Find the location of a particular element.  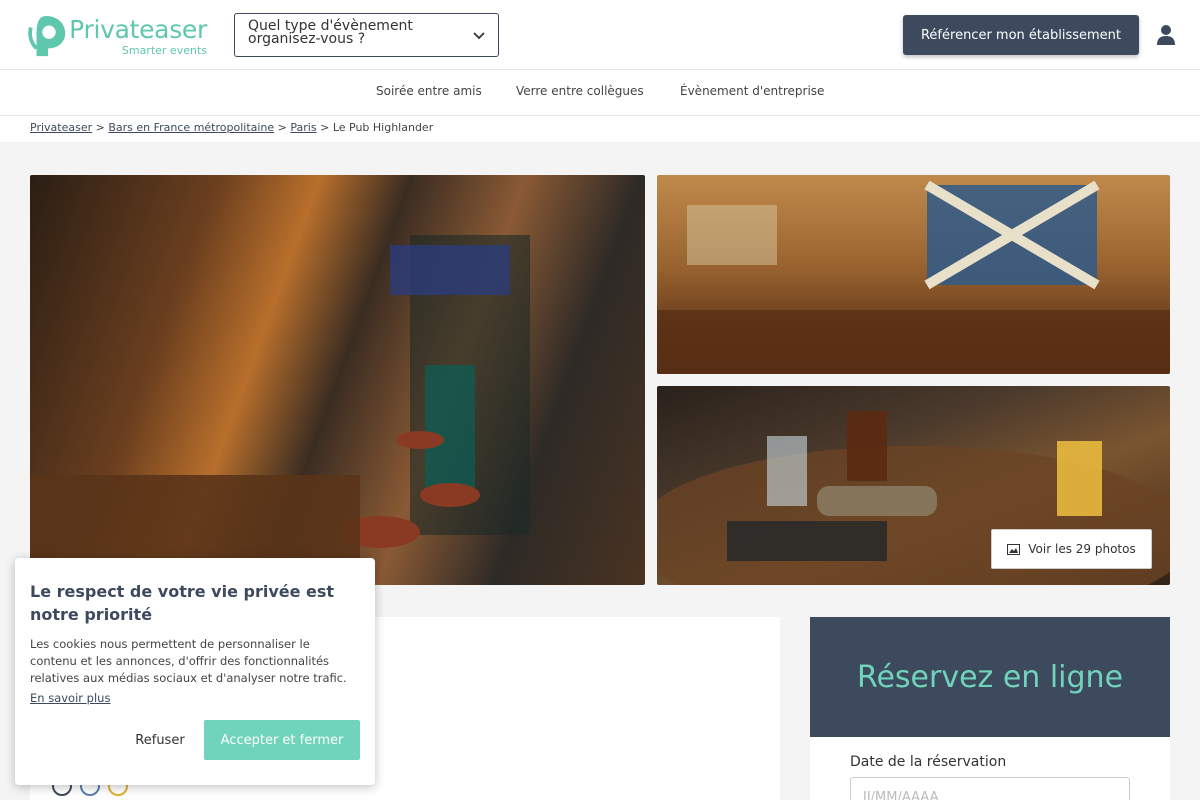

pub-cellar-image is located at coordinates (913, 277).